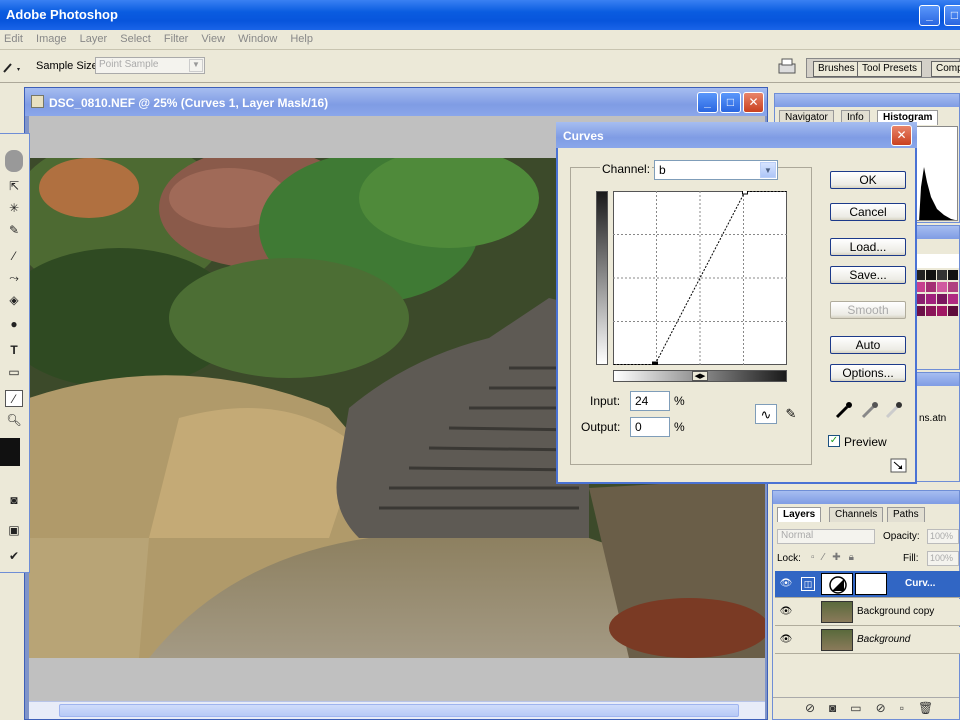 The width and height of the screenshot is (960, 720). What do you see at coordinates (911, 558) in the screenshot?
I see `fill-label: Fill:` at bounding box center [911, 558].